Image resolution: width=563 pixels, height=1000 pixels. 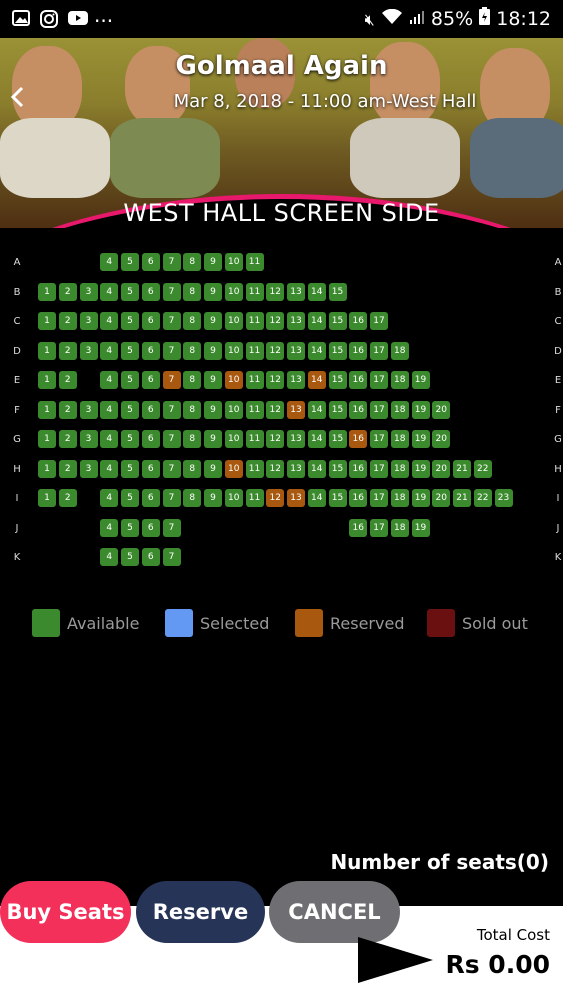 What do you see at coordinates (233, 439) in the screenshot?
I see `seat-g10: 10` at bounding box center [233, 439].